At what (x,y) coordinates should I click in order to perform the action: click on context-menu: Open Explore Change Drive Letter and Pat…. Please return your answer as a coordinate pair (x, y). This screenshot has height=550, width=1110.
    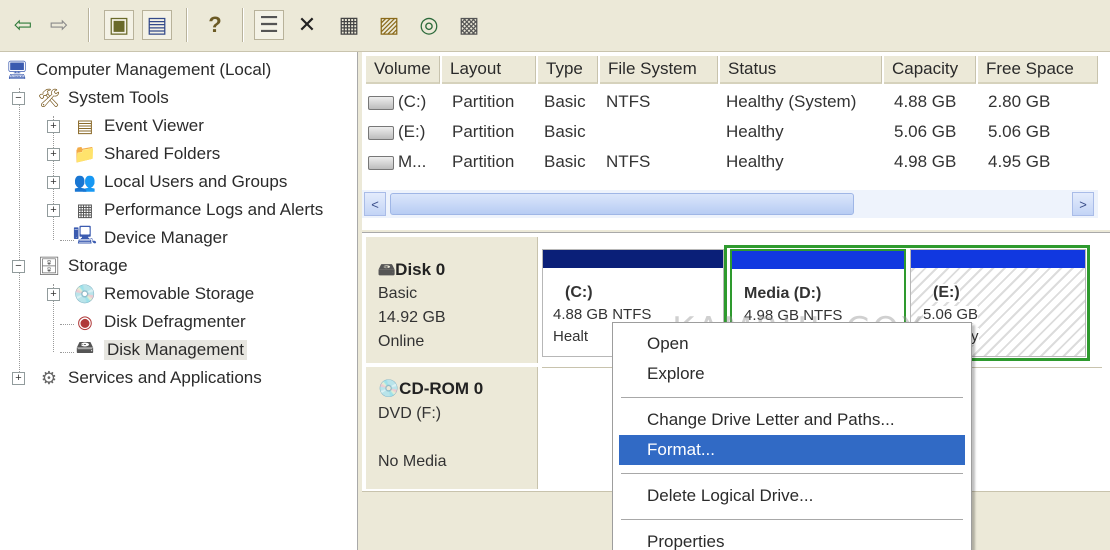
    Looking at the image, I should click on (792, 436).